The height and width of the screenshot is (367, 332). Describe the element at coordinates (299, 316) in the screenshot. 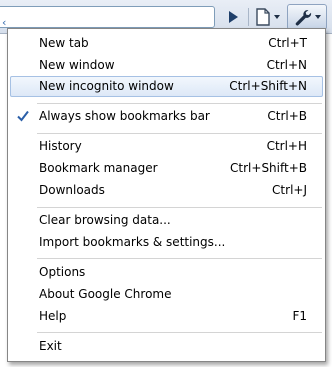

I see `menu-item-shortcut: F1` at that location.